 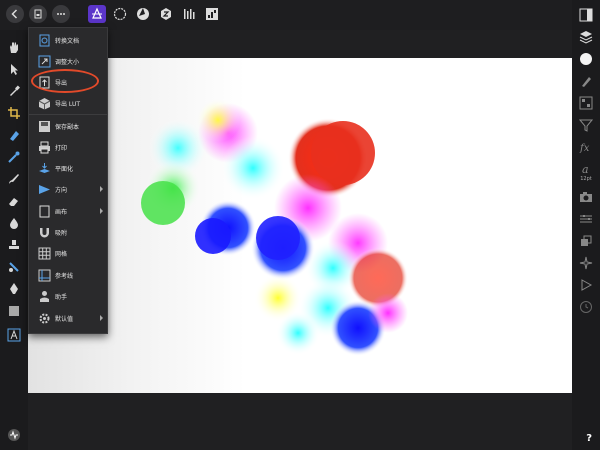 I want to click on hand-icon, so click(x=14, y=47).